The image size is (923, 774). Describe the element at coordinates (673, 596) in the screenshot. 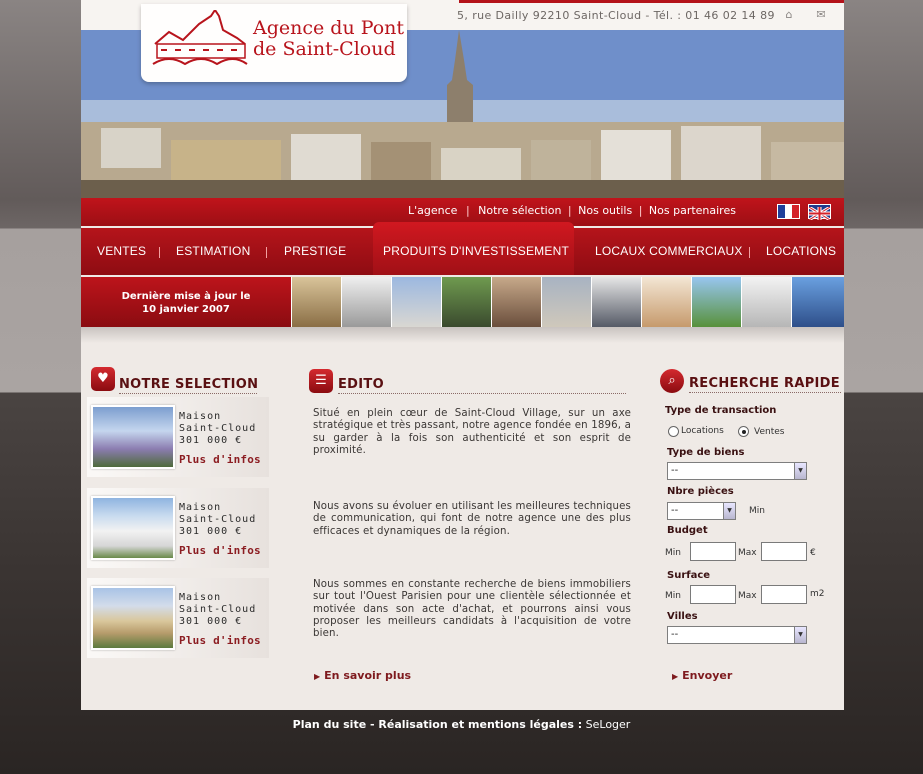

I see `surface-min-label: Min` at that location.